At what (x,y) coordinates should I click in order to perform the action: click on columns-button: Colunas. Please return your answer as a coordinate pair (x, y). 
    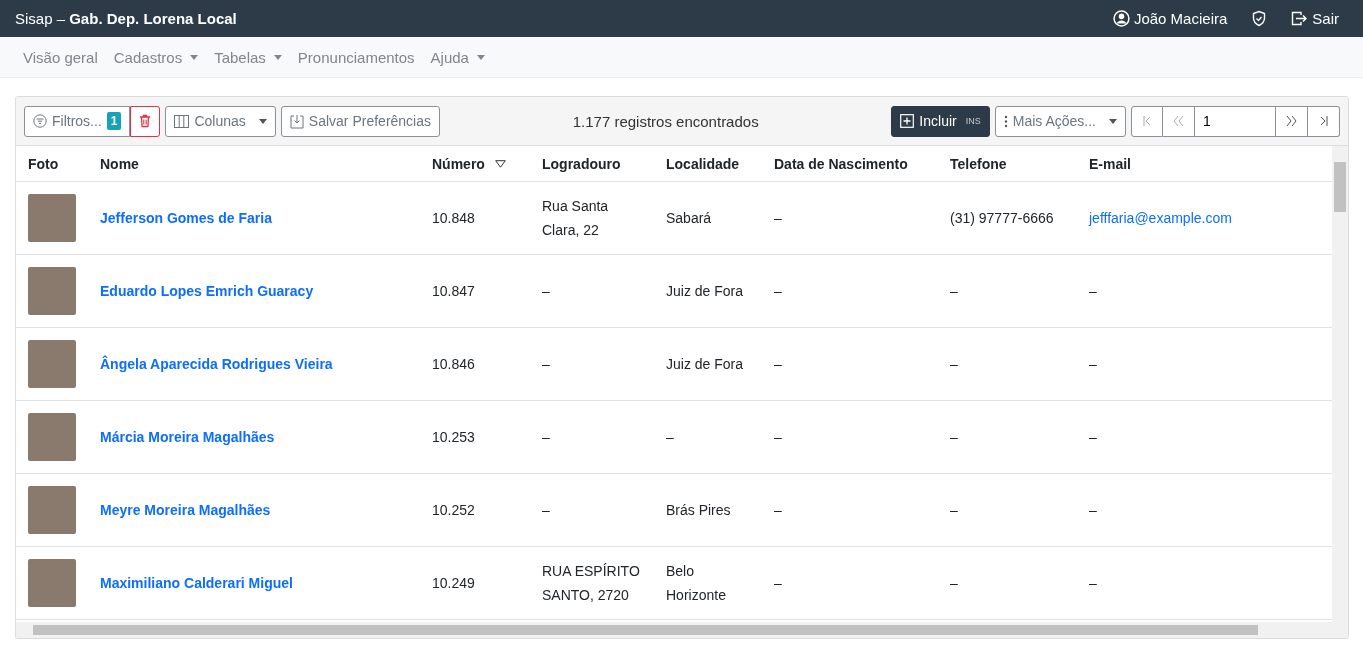
    Looking at the image, I should click on (220, 121).